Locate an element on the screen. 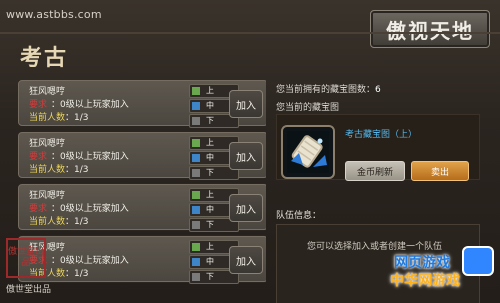  owned-map-value: 6 is located at coordinates (378, 90).